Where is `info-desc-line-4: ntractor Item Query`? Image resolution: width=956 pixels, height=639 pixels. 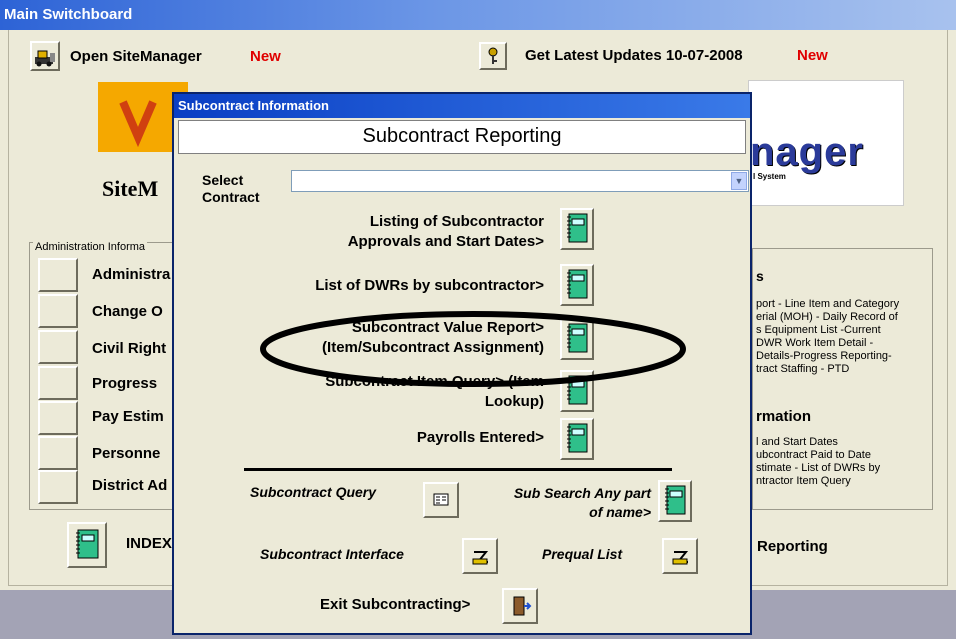
info-desc-line-4: ntractor Item Query is located at coordinates (803, 481).